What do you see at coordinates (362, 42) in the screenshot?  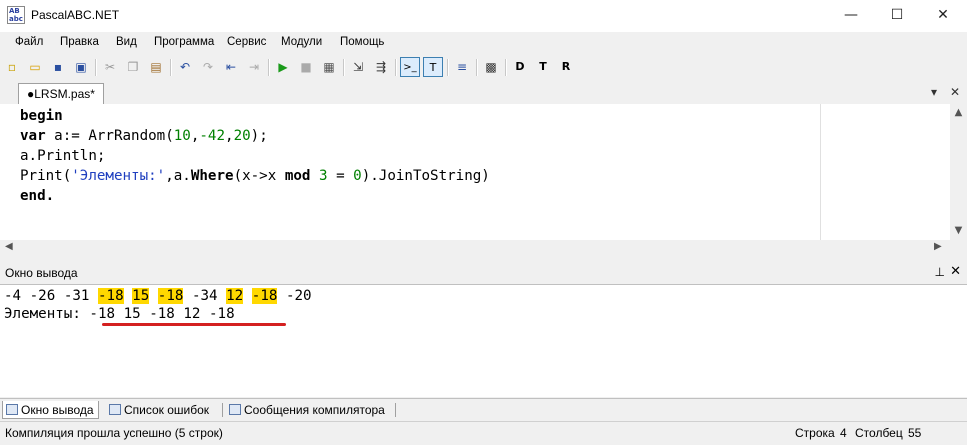 I see `menu-help: Помощь` at bounding box center [362, 42].